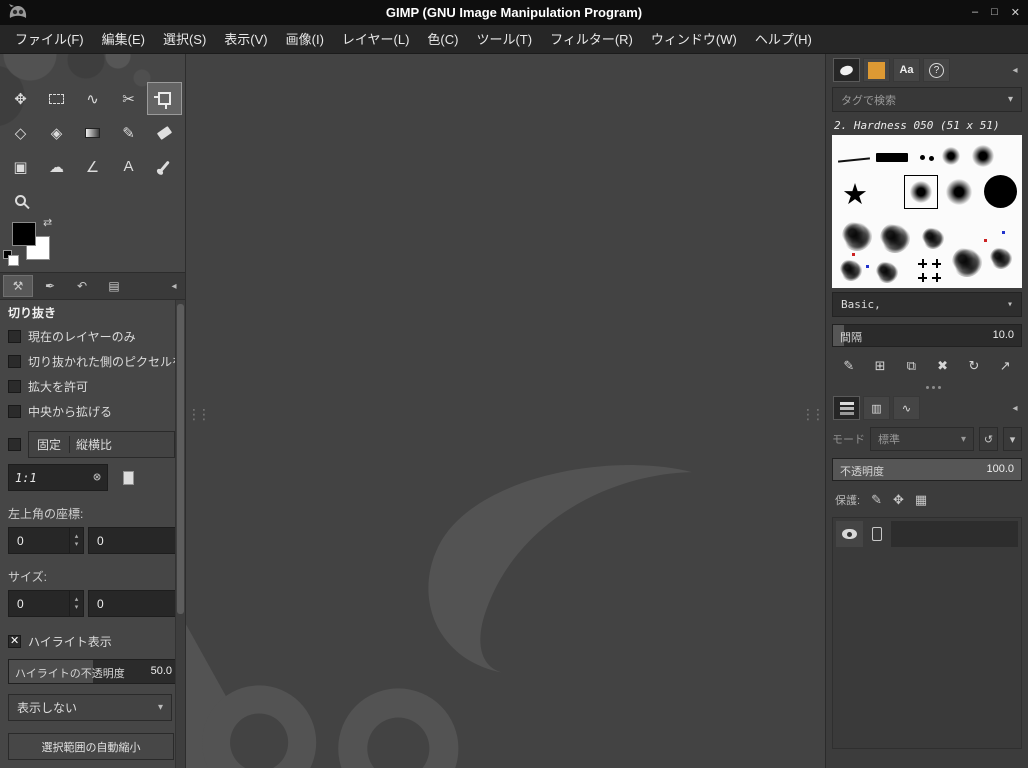 This screenshot has width=1028, height=768. What do you see at coordinates (994, 12) in the screenshot?
I see `maximize-button: □` at bounding box center [994, 12].